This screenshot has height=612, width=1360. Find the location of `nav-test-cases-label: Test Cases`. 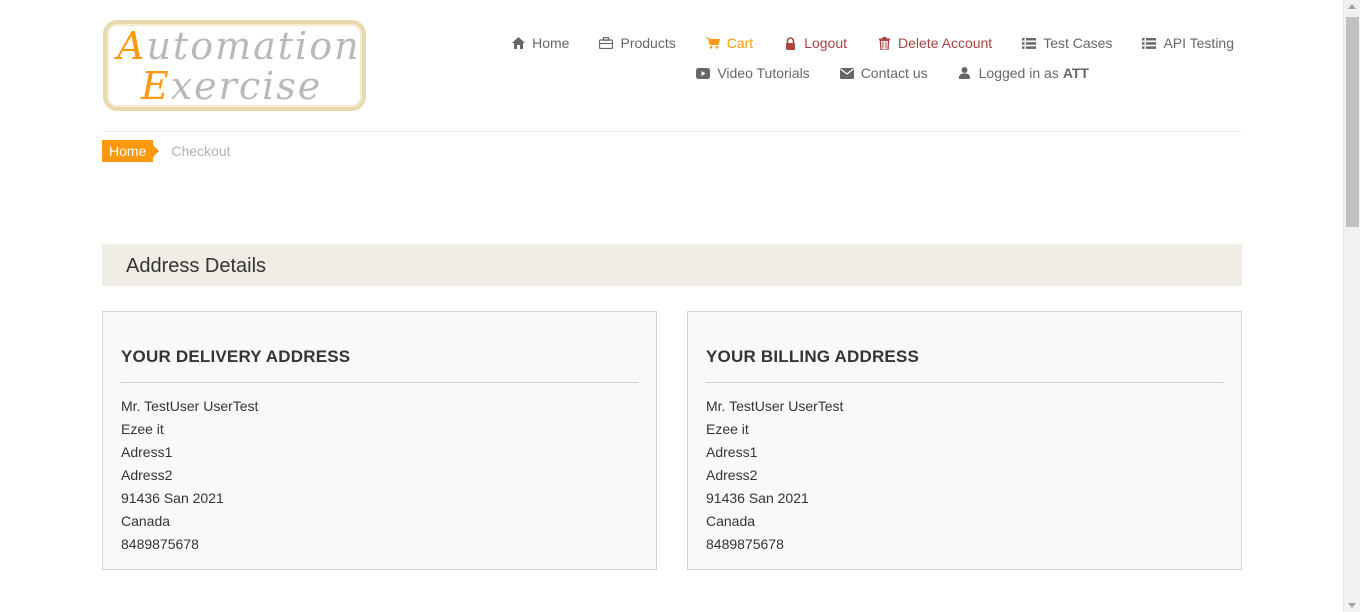

nav-test-cases-label: Test Cases is located at coordinates (1078, 43).